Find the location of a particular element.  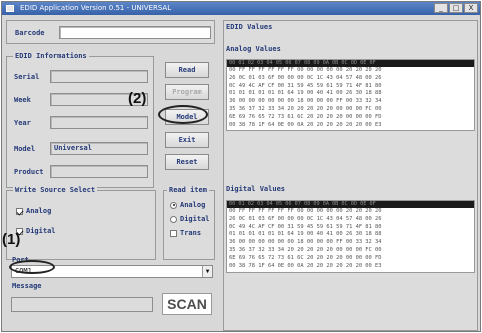

reset-button: Reset is located at coordinates (187, 162).